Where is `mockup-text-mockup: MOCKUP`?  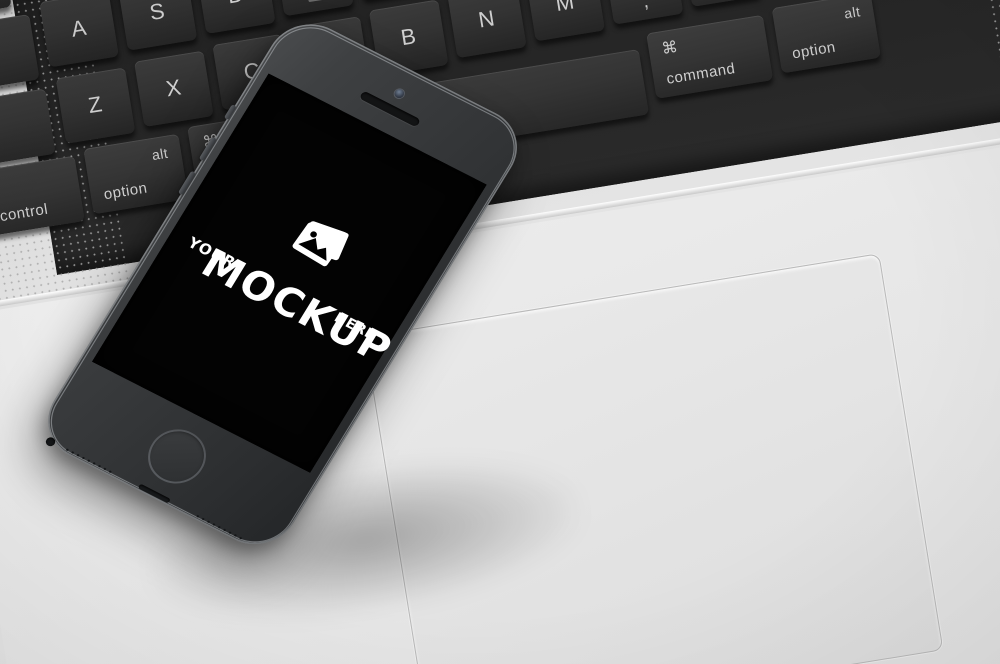
mockup-text-mockup: MOCKUP is located at coordinates (297, 307).